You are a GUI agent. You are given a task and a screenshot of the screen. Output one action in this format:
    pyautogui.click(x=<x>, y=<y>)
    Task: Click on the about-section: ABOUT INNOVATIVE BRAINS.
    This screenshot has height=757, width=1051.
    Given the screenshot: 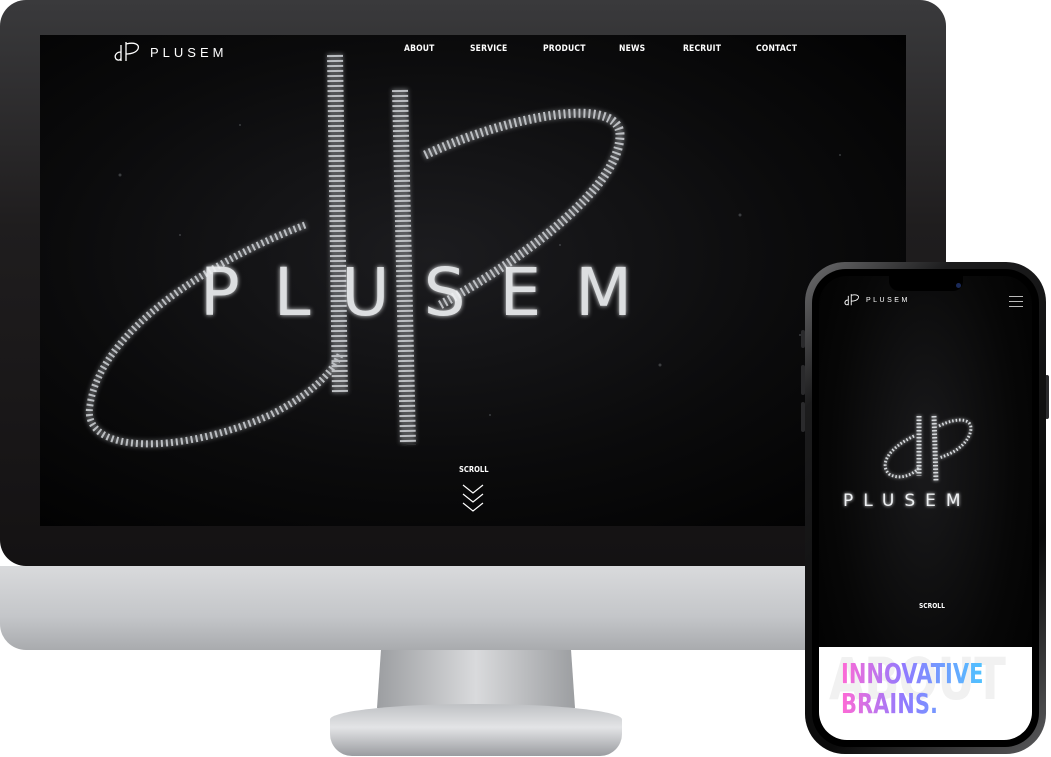 What is the action you would take?
    pyautogui.click(x=925, y=692)
    